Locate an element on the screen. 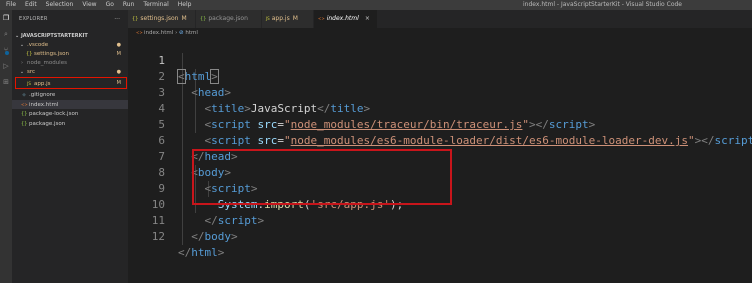 The width and height of the screenshot is (752, 283). tree-item-label: node_modules is located at coordinates (47, 63).